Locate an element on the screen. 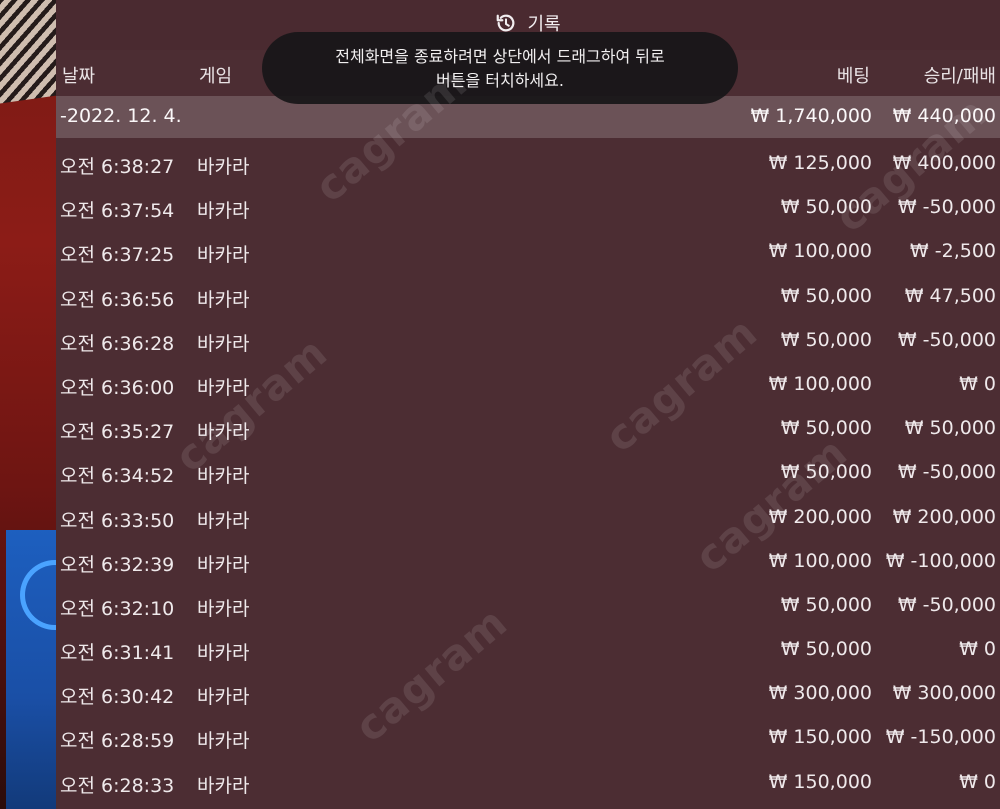 This screenshot has height=809, width=1000. row-bet: ₩ 300,000 is located at coordinates (820, 693).